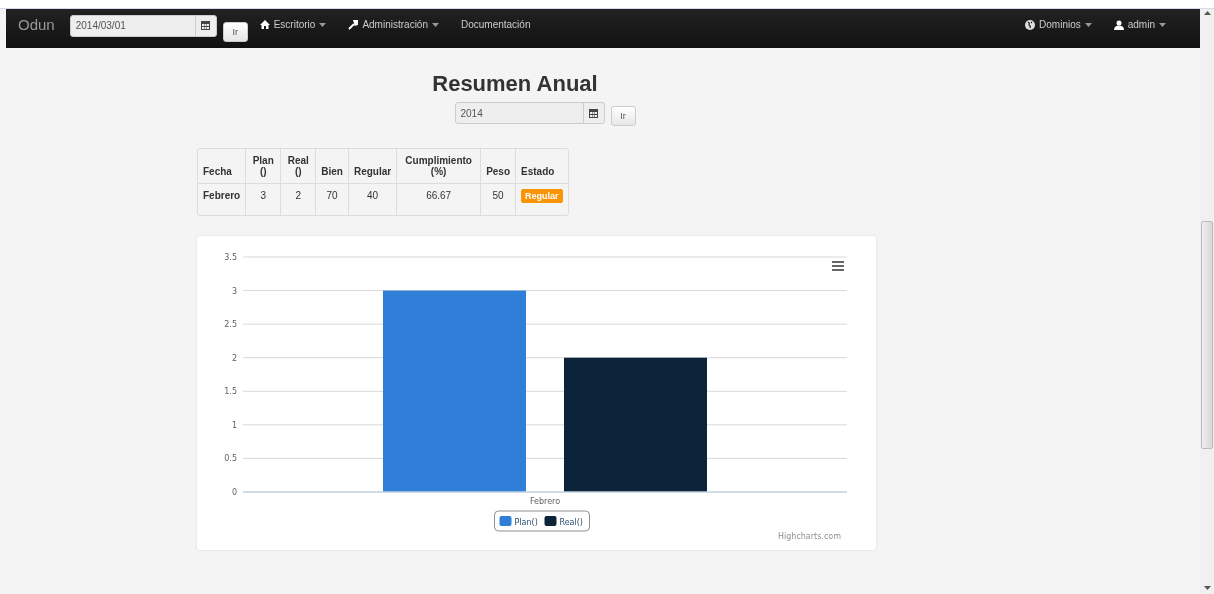 The height and width of the screenshot is (594, 1214). I want to click on column-header: Bien, so click(331, 166).